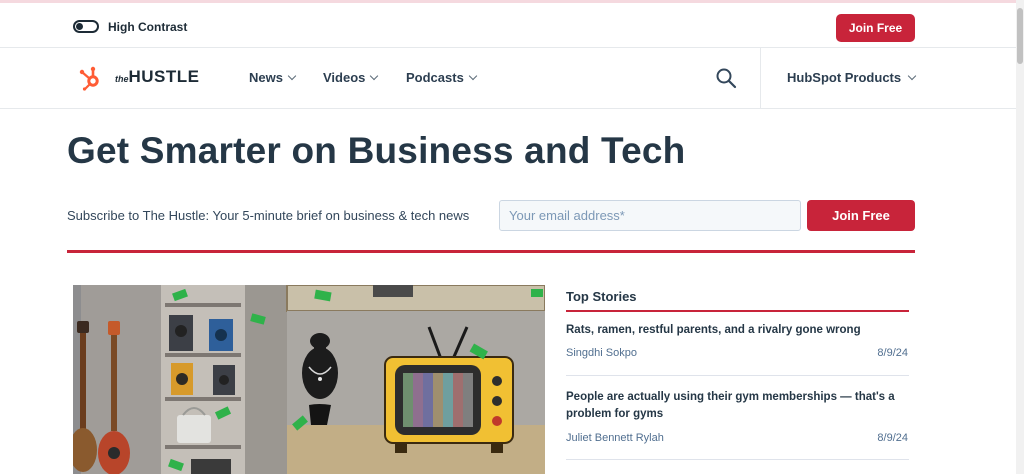 Image resolution: width=1024 pixels, height=474 pixels. Describe the element at coordinates (344, 77) in the screenshot. I see `nav-videos-label: Videos` at that location.